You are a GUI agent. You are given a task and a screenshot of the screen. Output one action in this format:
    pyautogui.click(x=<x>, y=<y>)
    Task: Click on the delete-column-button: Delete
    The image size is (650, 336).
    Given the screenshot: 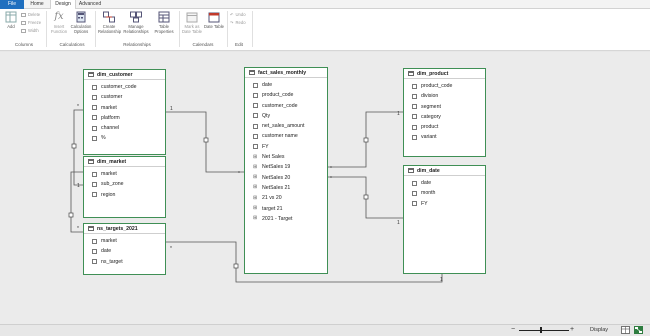 What is the action you would take?
    pyautogui.click(x=30, y=15)
    